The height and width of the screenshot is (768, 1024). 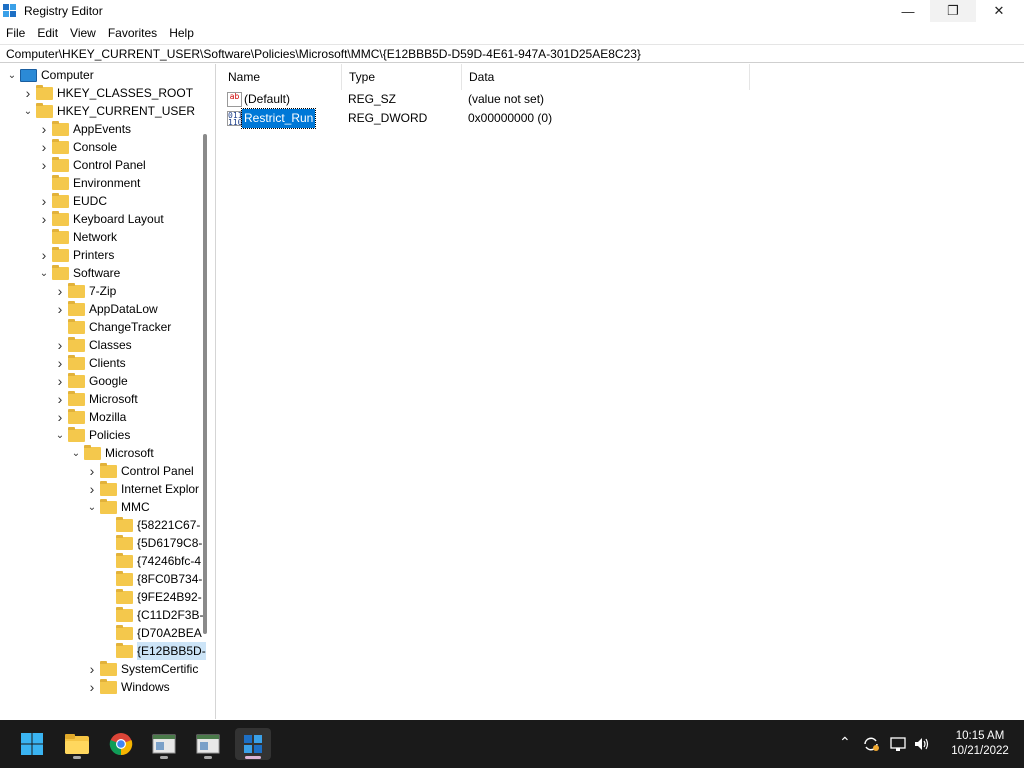 What do you see at coordinates (980, 744) in the screenshot?
I see `system-clock: 10:15 AM 10/21/2022` at bounding box center [980, 744].